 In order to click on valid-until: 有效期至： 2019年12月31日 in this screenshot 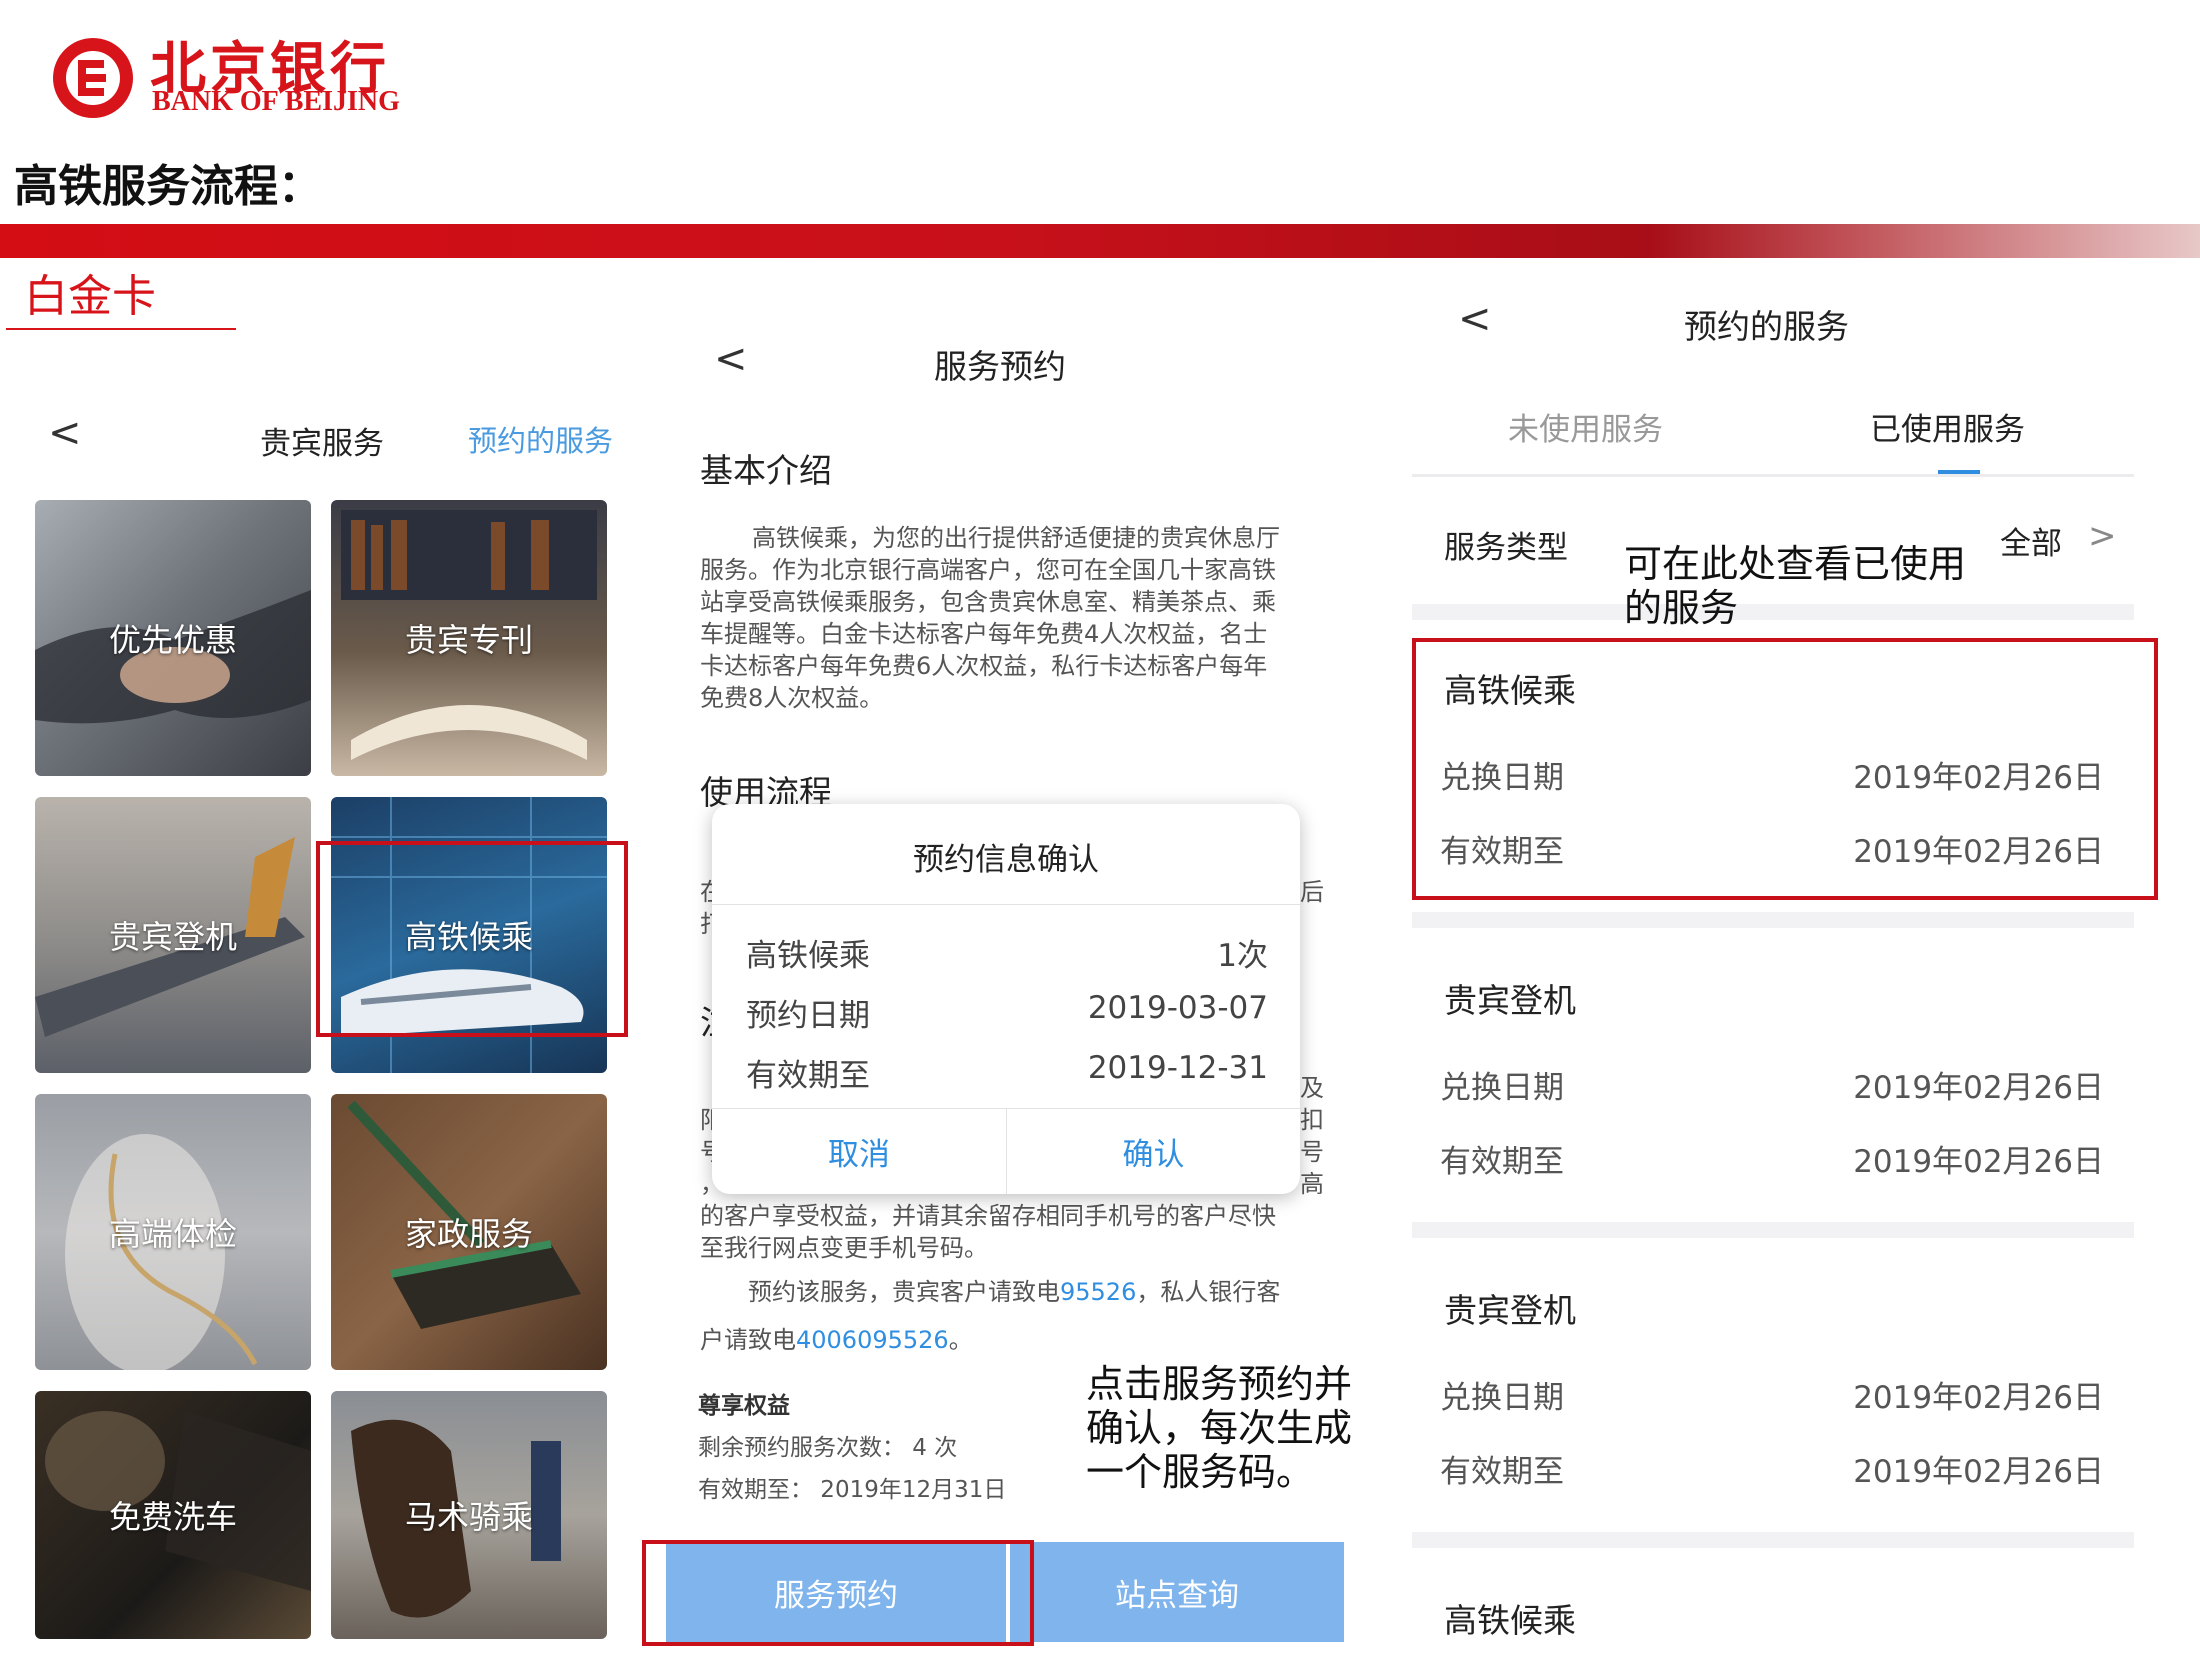, I will do `click(852, 1490)`.